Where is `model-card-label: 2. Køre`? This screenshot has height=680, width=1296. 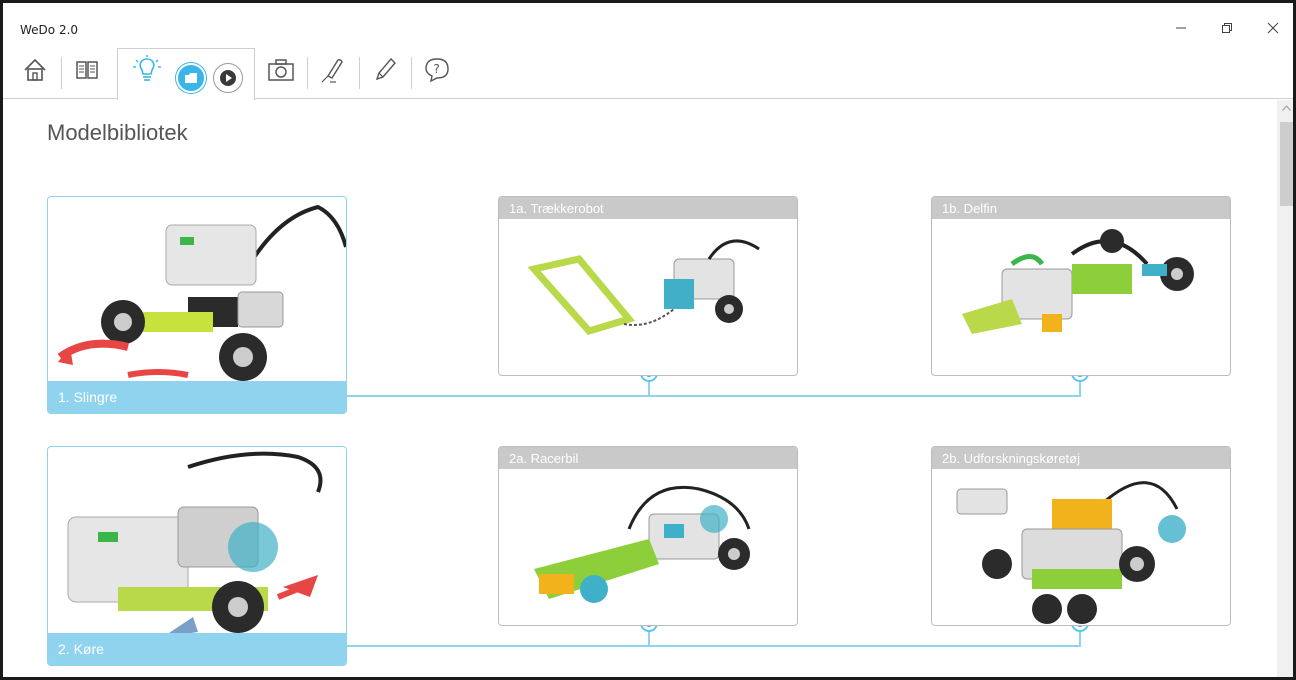
model-card-label: 2. Køre is located at coordinates (197, 649).